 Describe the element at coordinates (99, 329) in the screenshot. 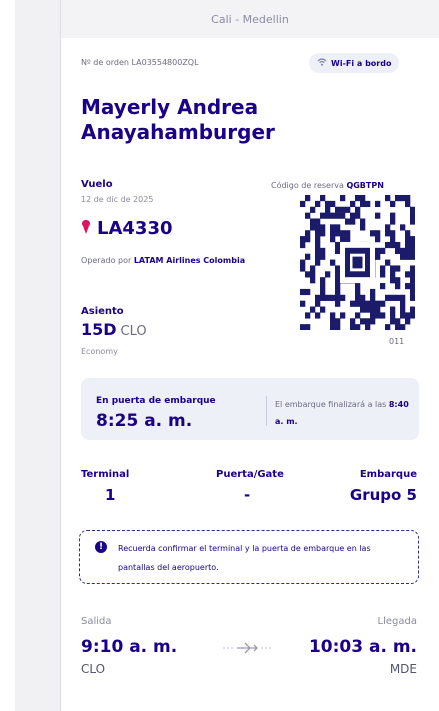

I see `seat-number: 15D` at that location.